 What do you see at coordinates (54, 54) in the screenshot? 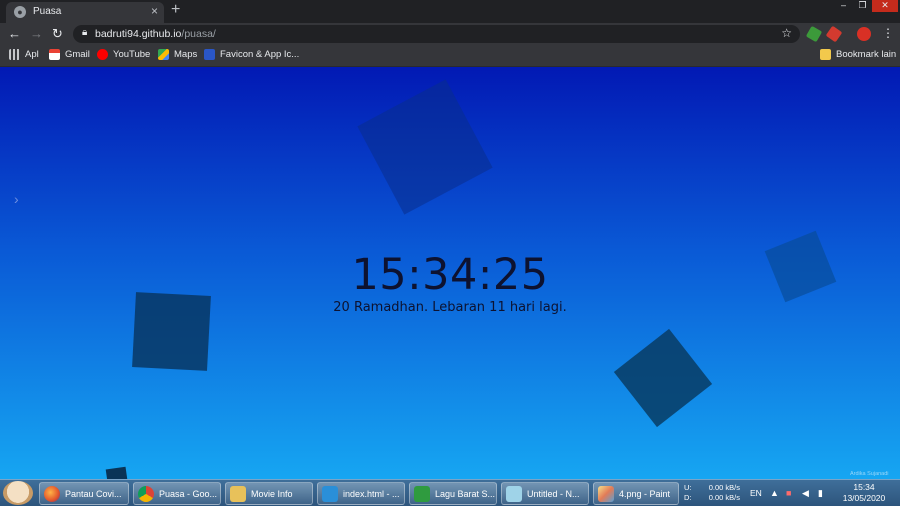
I see `gmail-icon` at bounding box center [54, 54].